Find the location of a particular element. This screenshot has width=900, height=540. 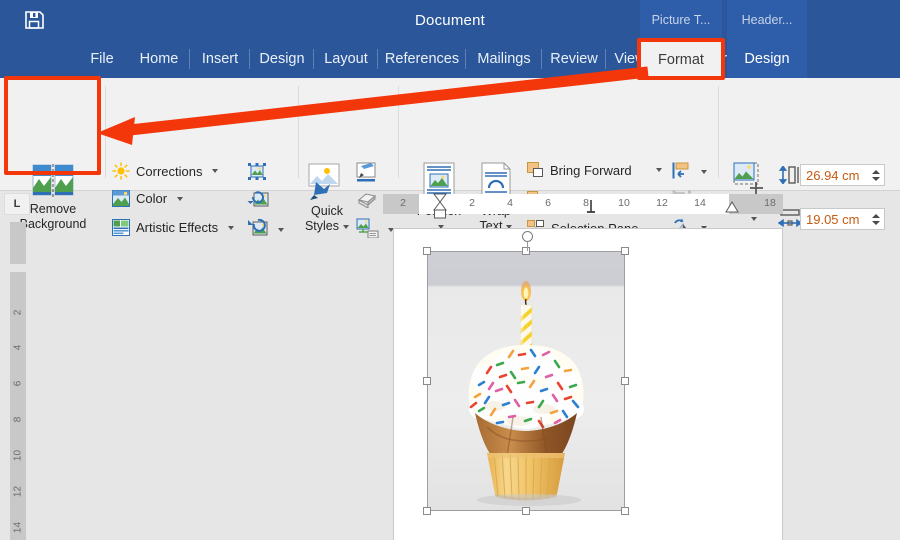

tab-file: File is located at coordinates (102, 59).